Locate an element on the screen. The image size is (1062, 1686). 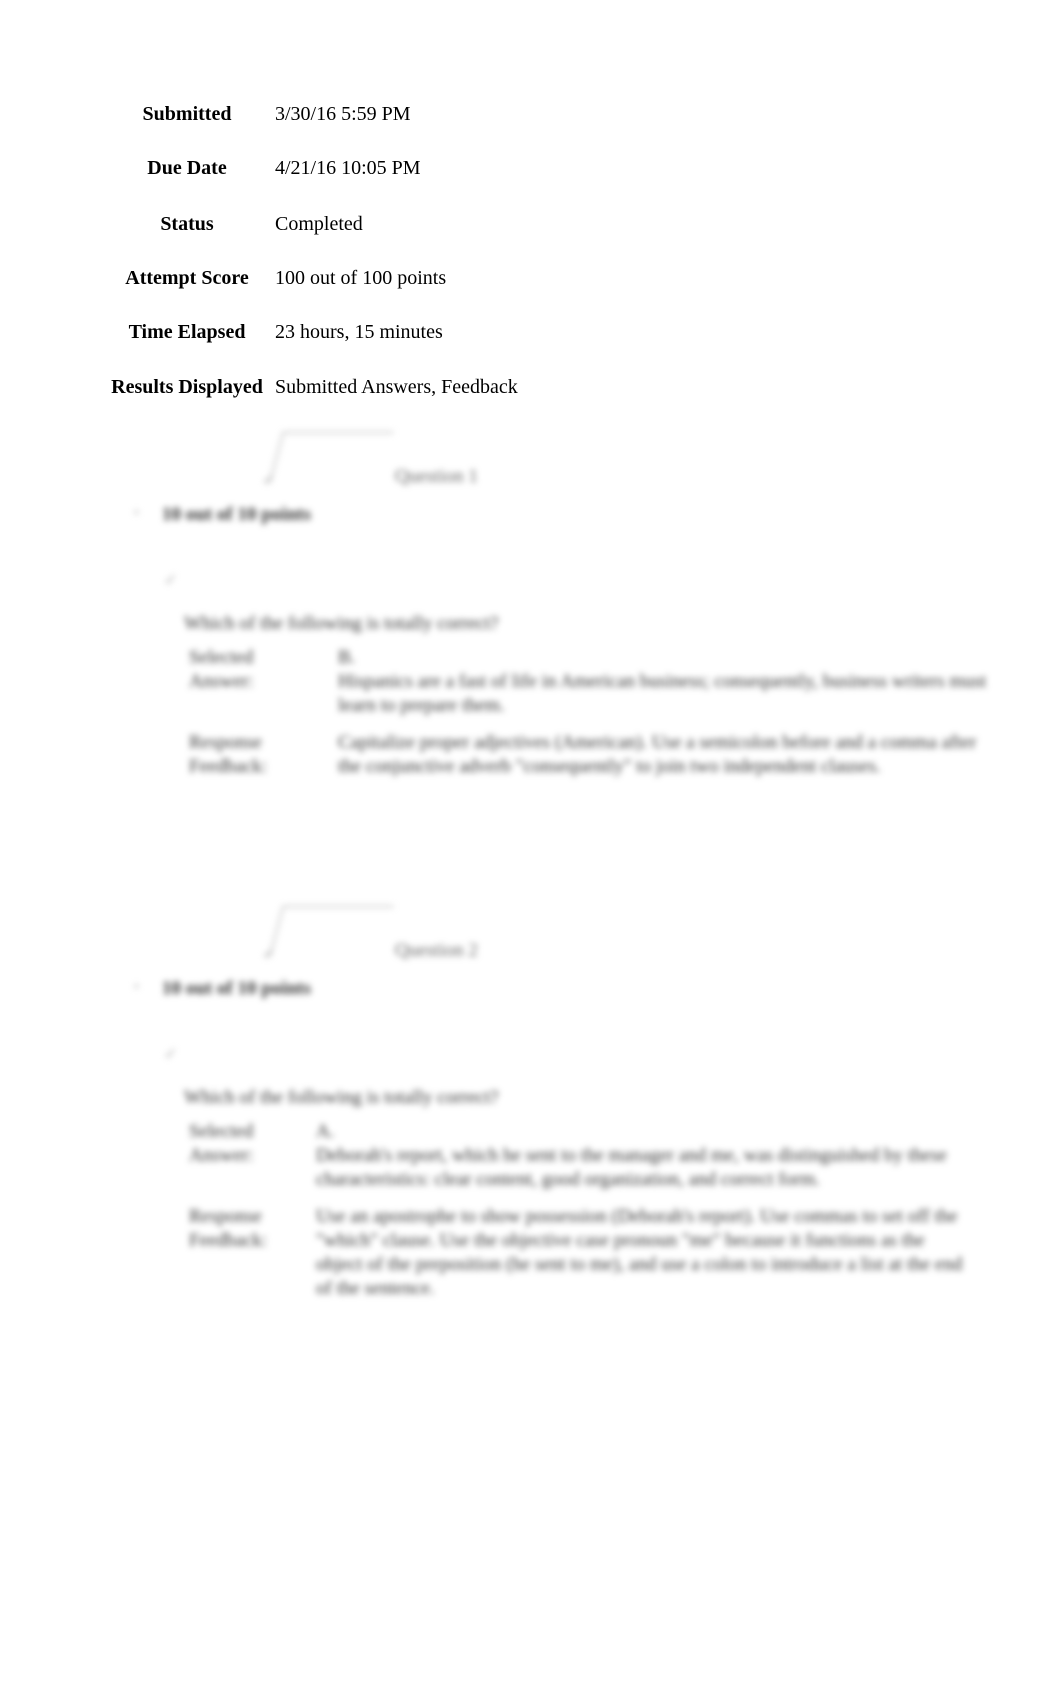
due-date-label: Due Date is located at coordinates (187, 168).